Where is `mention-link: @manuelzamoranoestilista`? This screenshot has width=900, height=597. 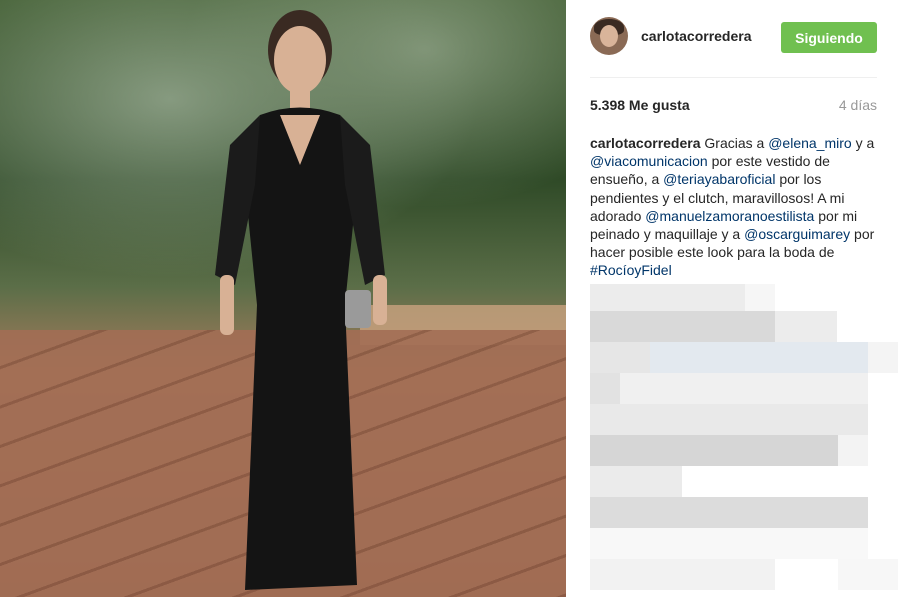 mention-link: @manuelzamoranoestilista is located at coordinates (729, 216).